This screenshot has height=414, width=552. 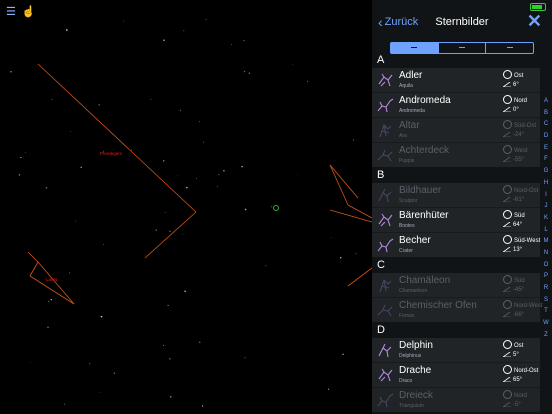 What do you see at coordinates (546, 266) in the screenshot?
I see `index-letter: O` at bounding box center [546, 266].